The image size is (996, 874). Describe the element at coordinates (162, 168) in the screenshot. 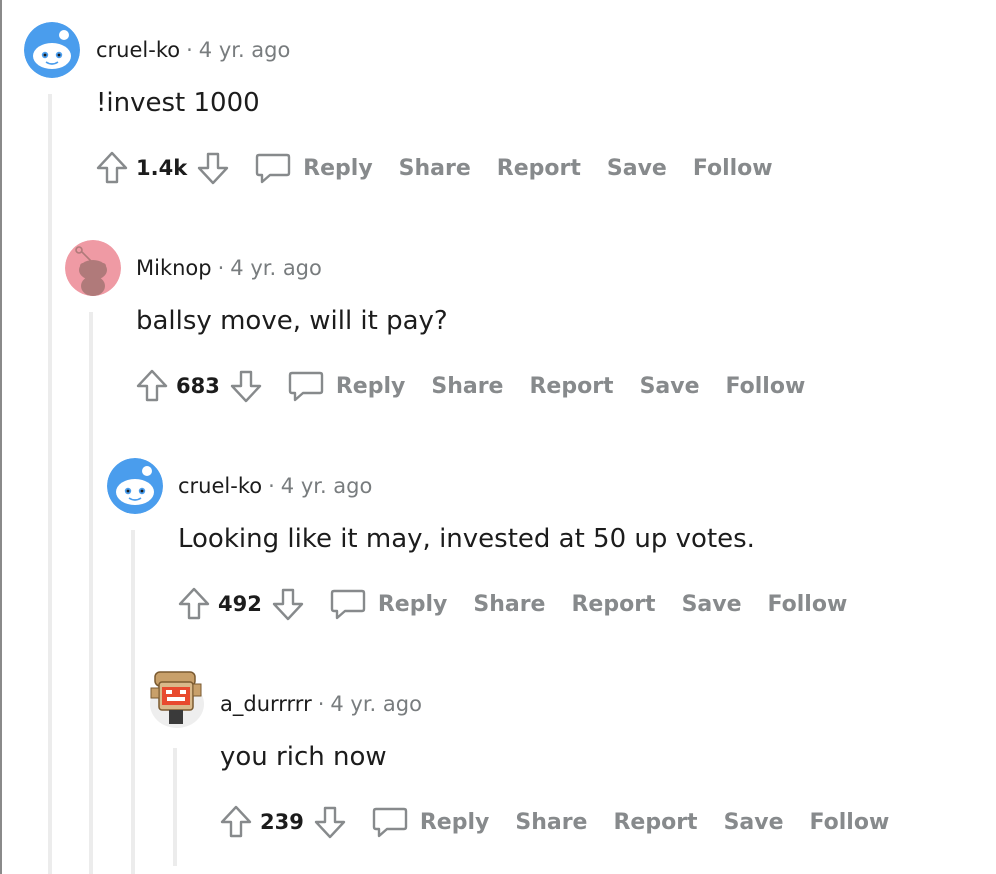

I see `vote-score: 1.4k` at that location.